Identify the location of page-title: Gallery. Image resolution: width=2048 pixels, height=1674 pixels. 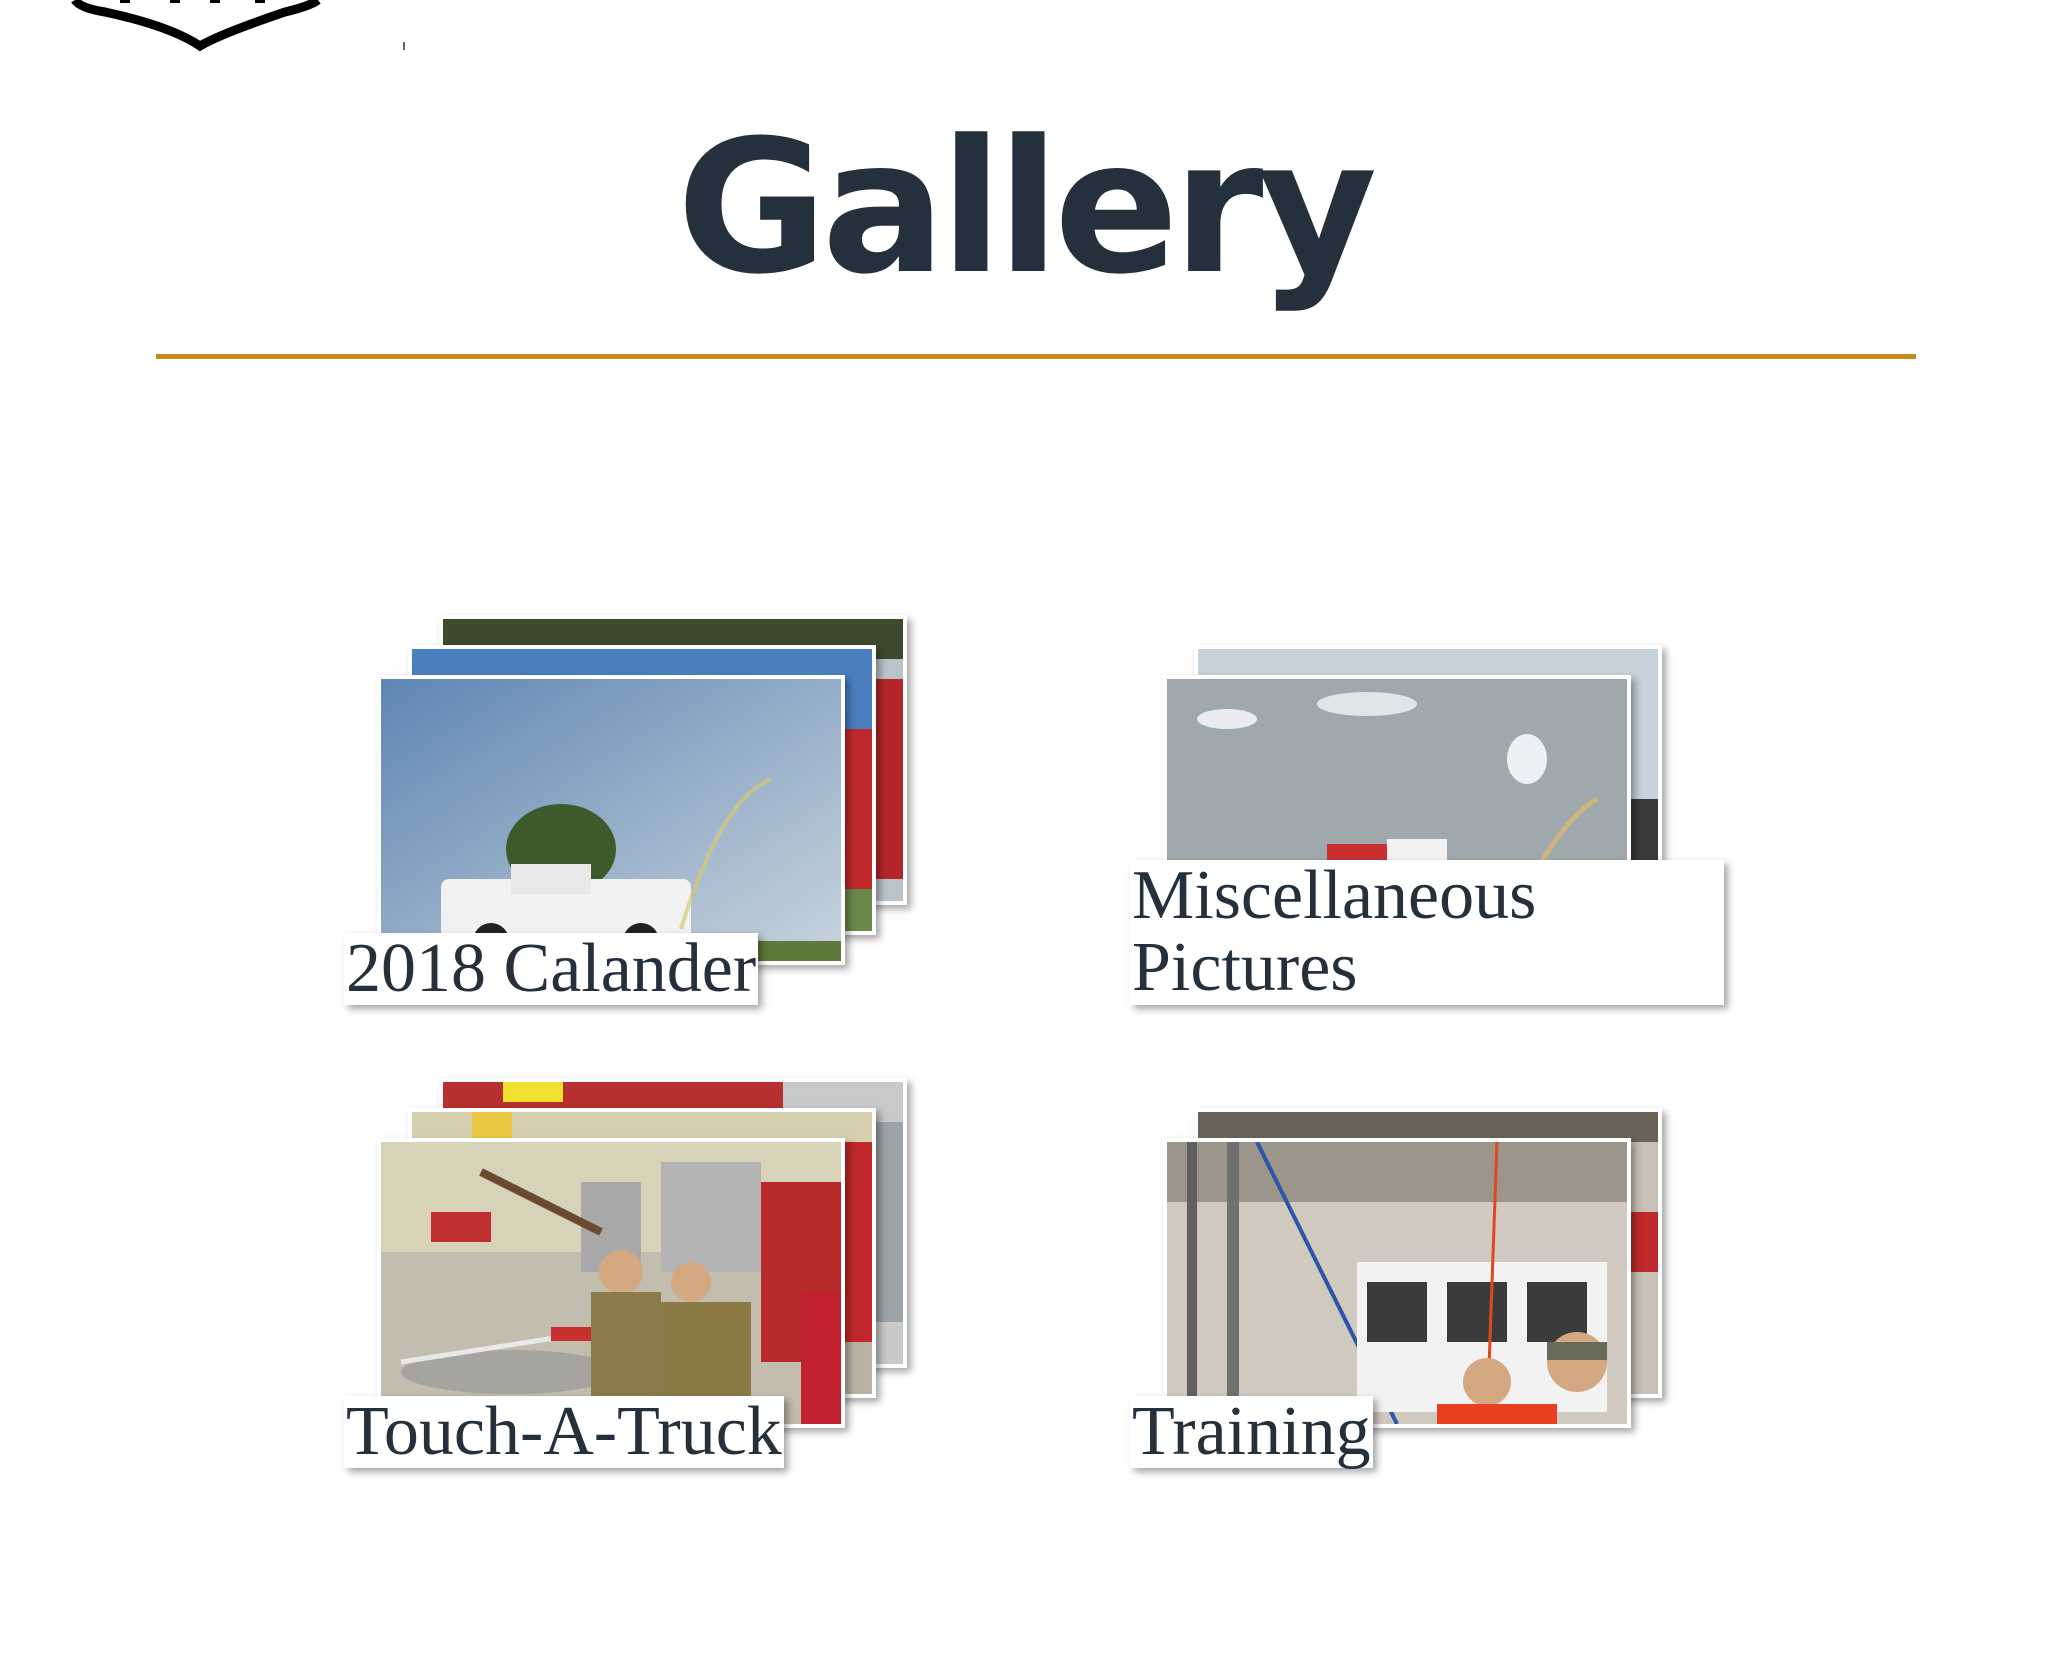
(1027, 208).